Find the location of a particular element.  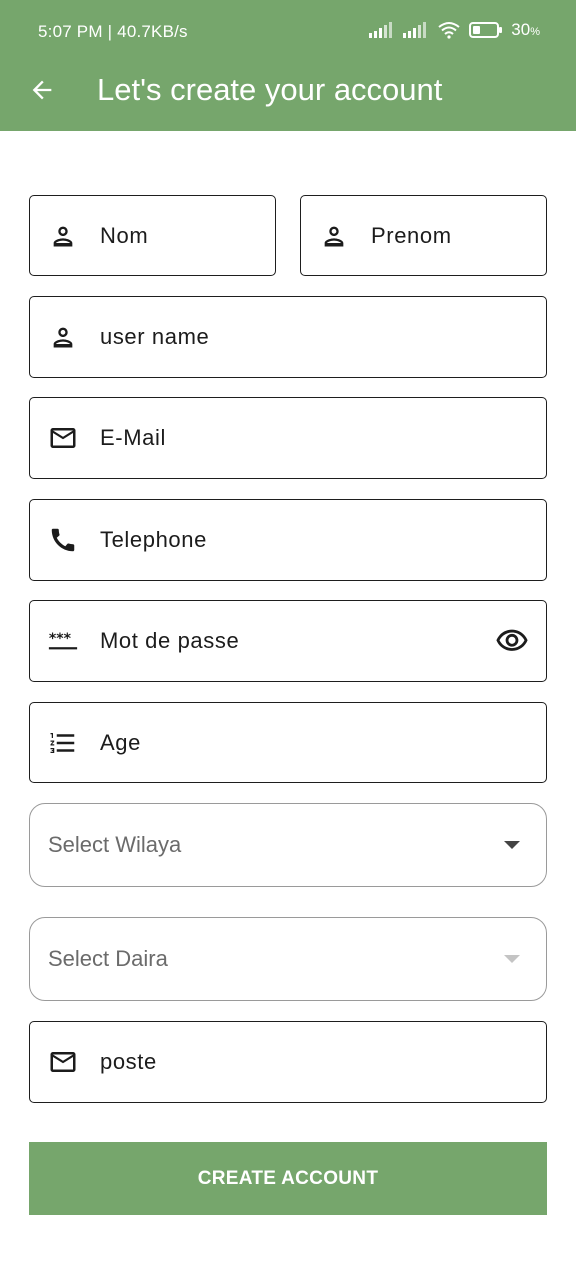

create-account-button: CREATE ACCOUNT is located at coordinates (288, 1178).